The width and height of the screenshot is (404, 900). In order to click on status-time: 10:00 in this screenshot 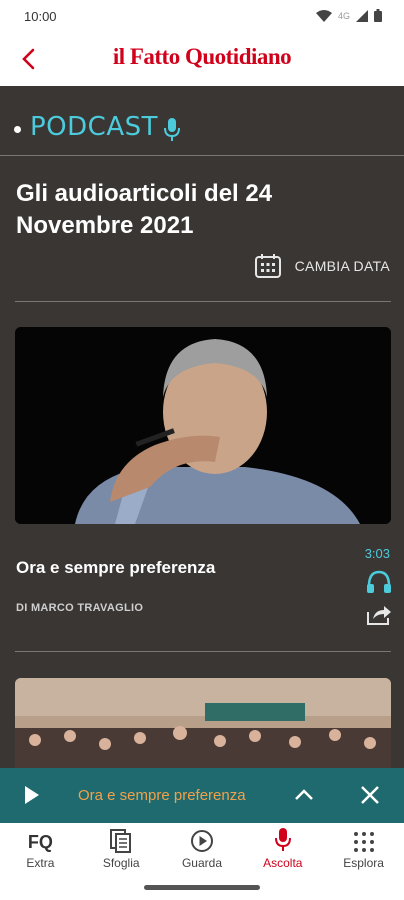, I will do `click(40, 16)`.